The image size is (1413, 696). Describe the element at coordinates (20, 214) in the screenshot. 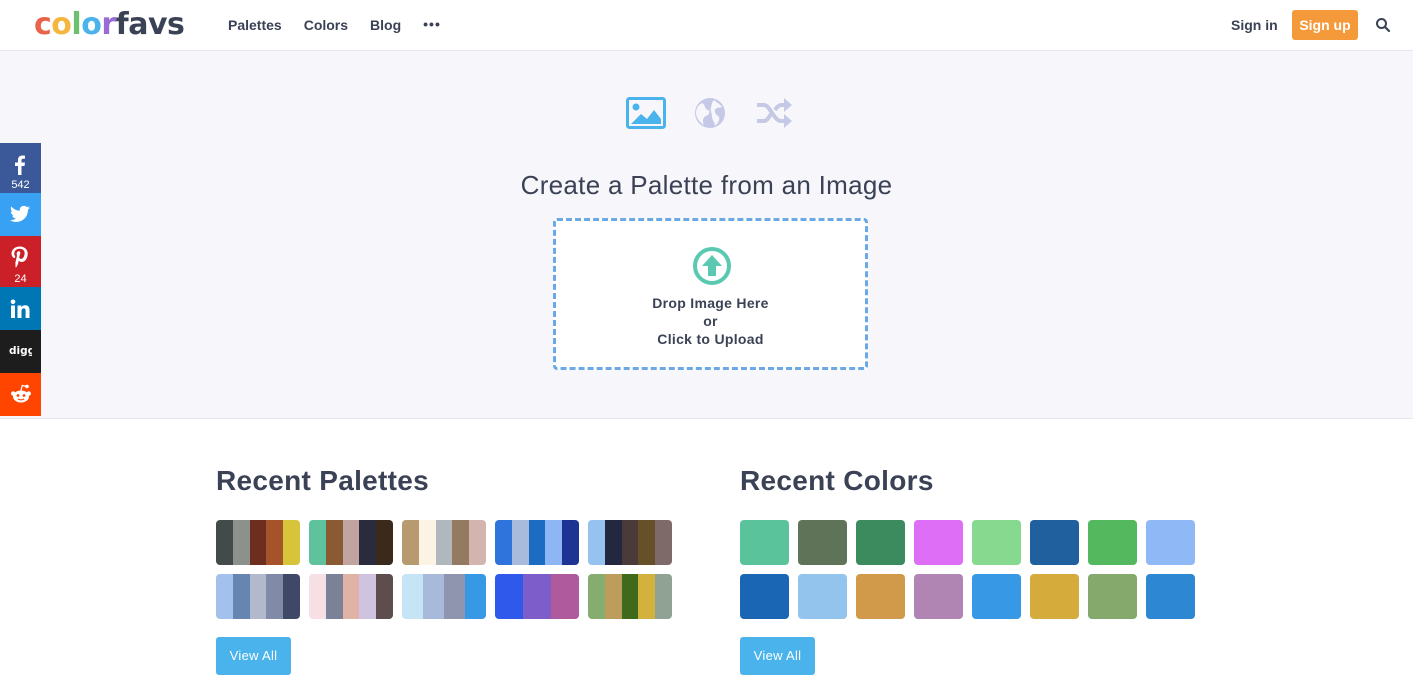

I see `twitter-share-button` at that location.